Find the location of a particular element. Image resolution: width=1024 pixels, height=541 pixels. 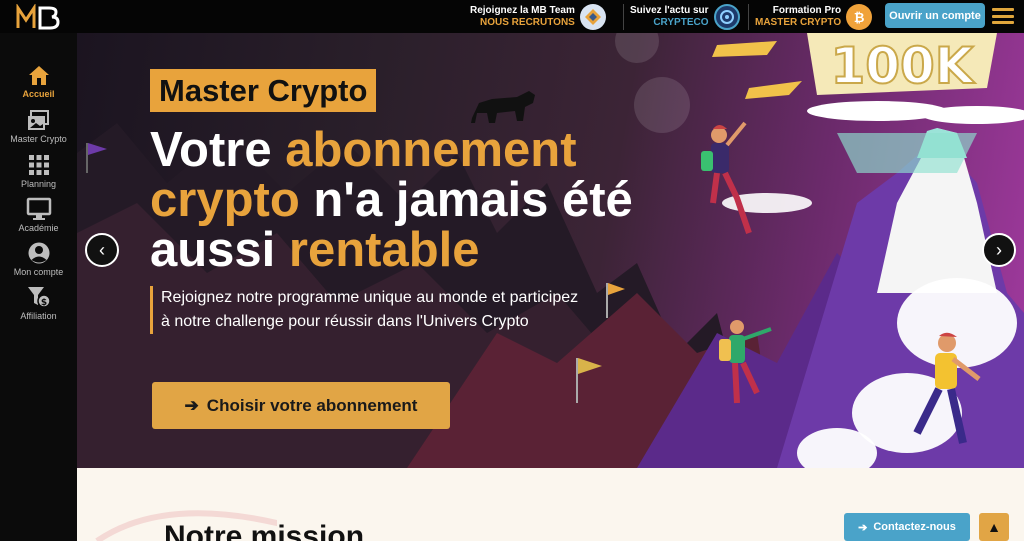

master-crypto-icon is located at coordinates (38, 120).